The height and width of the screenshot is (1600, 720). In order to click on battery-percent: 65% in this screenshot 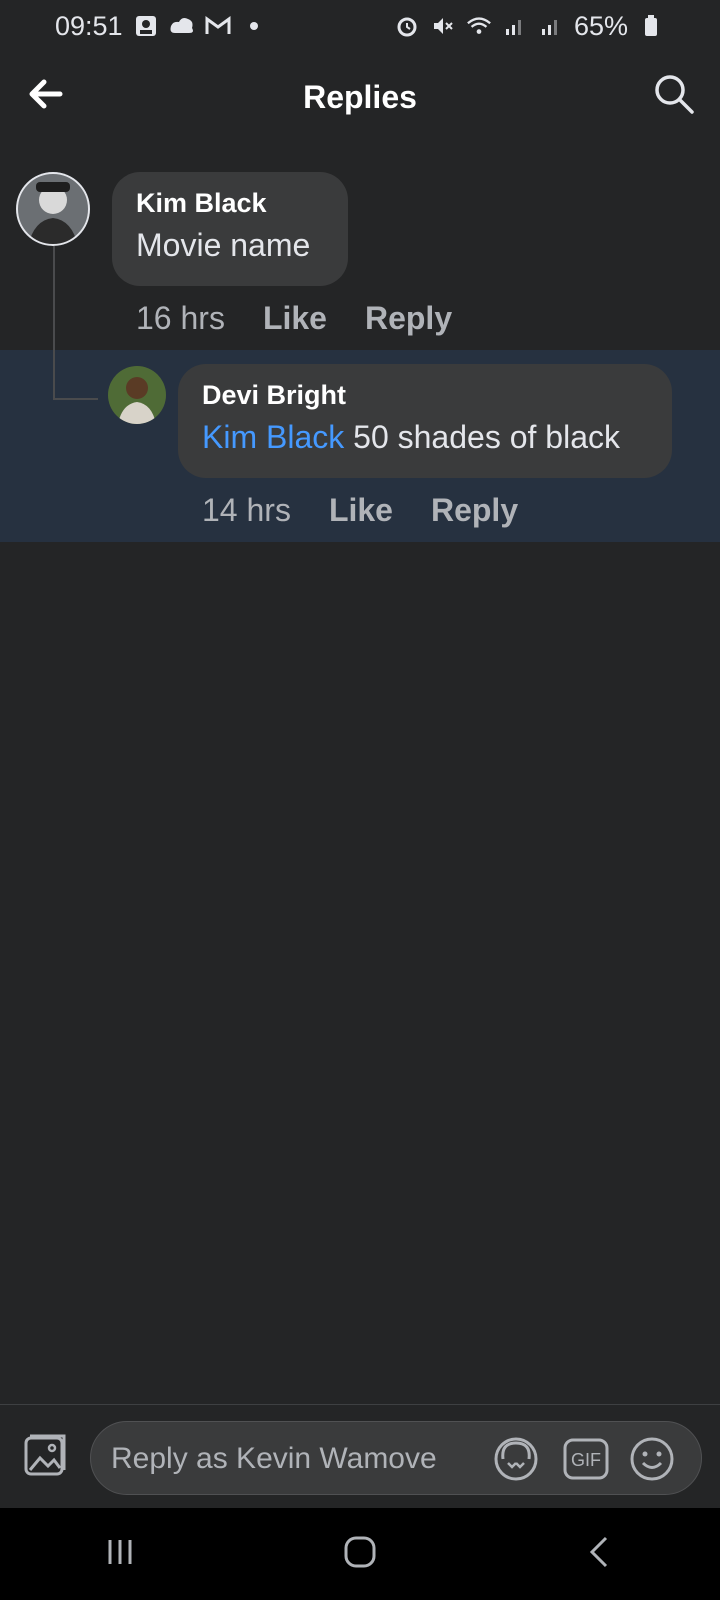, I will do `click(600, 25)`.